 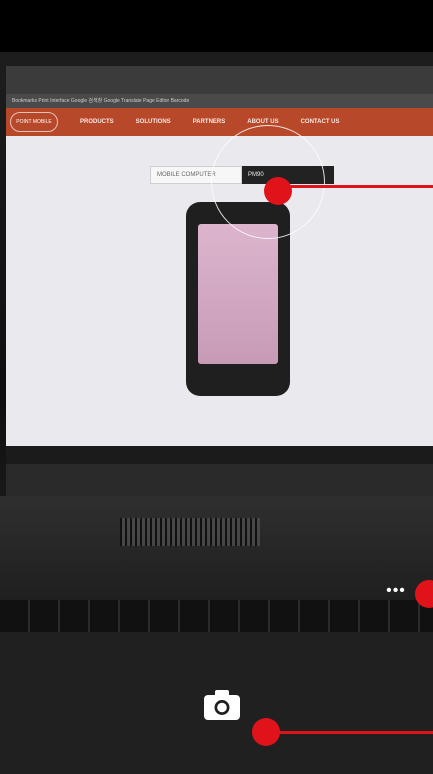 What do you see at coordinates (219, 455) in the screenshot?
I see `monitor-taskbar` at bounding box center [219, 455].